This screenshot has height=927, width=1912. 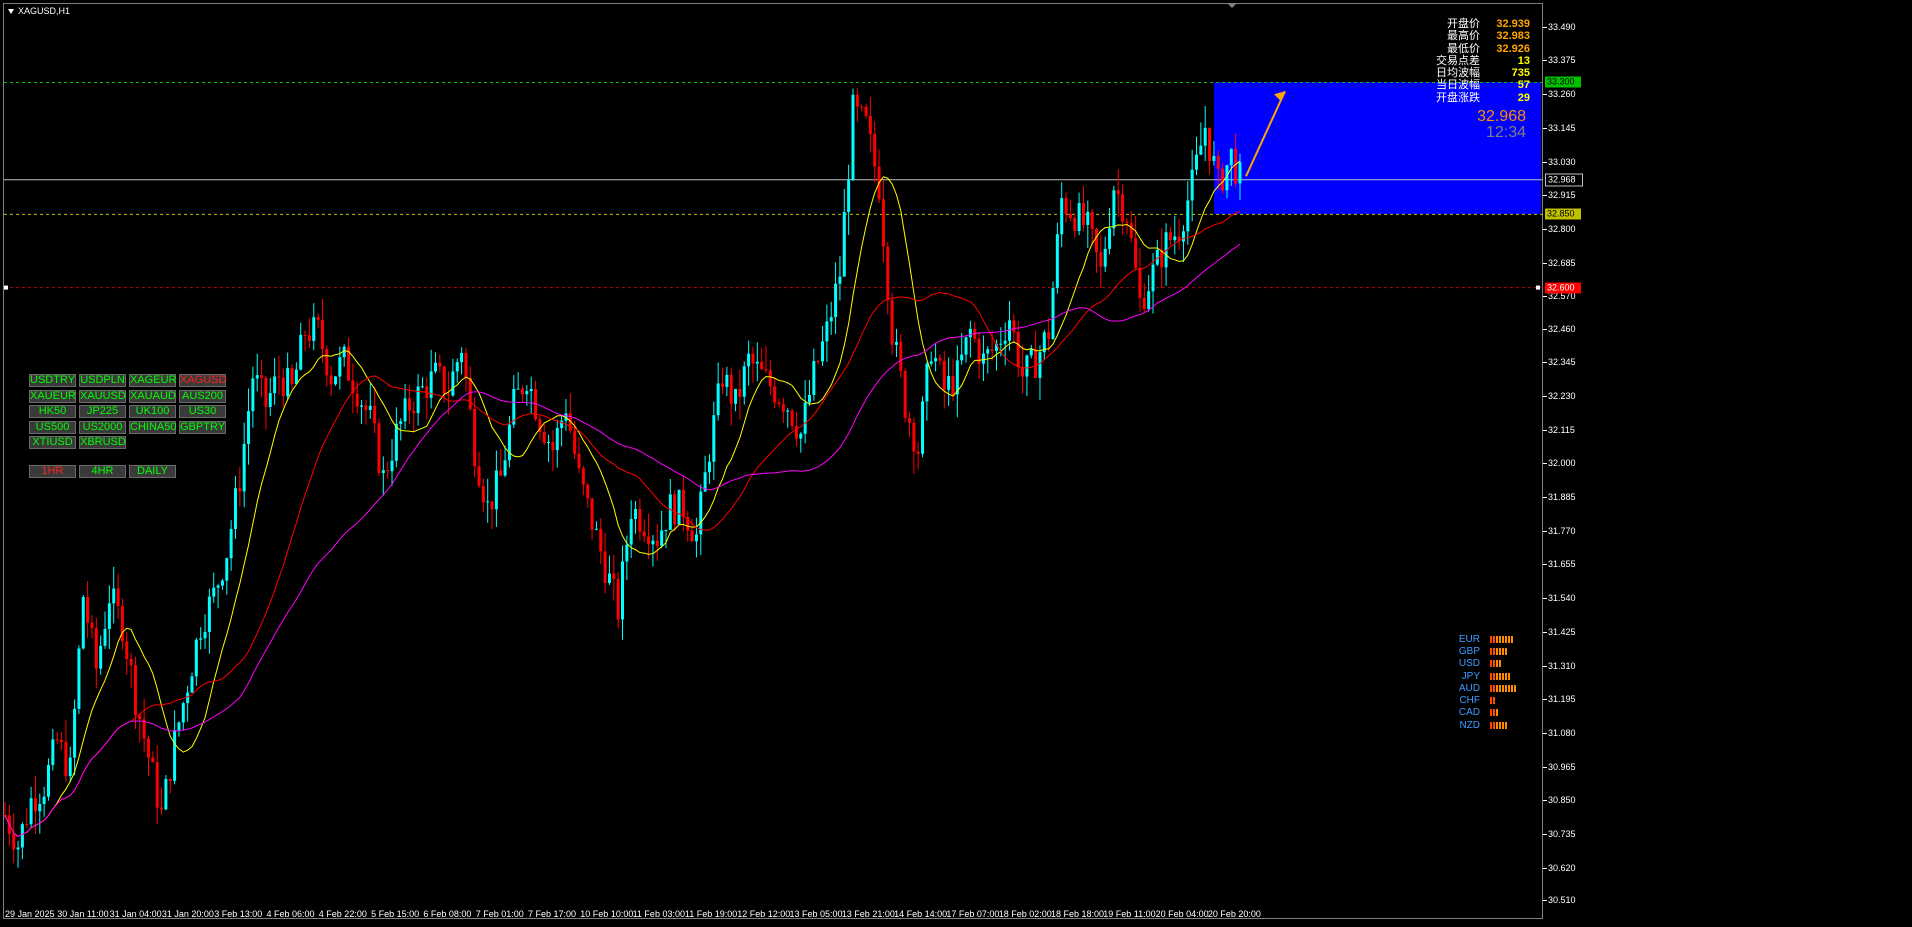 I want to click on symbol-button-xauaud: XAUAUD, so click(x=152, y=396).